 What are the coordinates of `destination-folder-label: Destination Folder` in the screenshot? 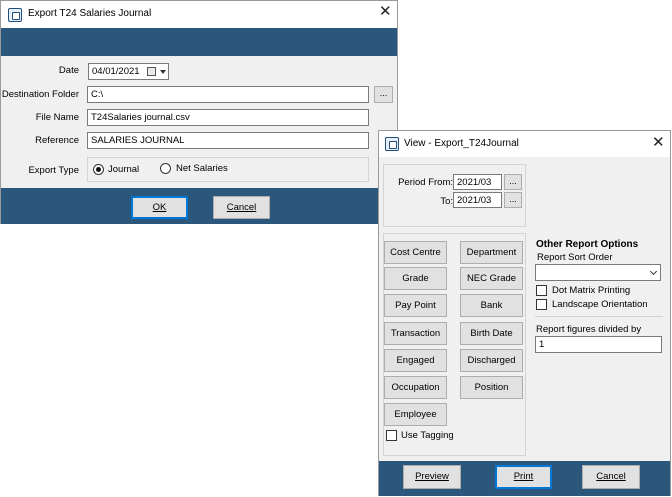 It's located at (40, 94).